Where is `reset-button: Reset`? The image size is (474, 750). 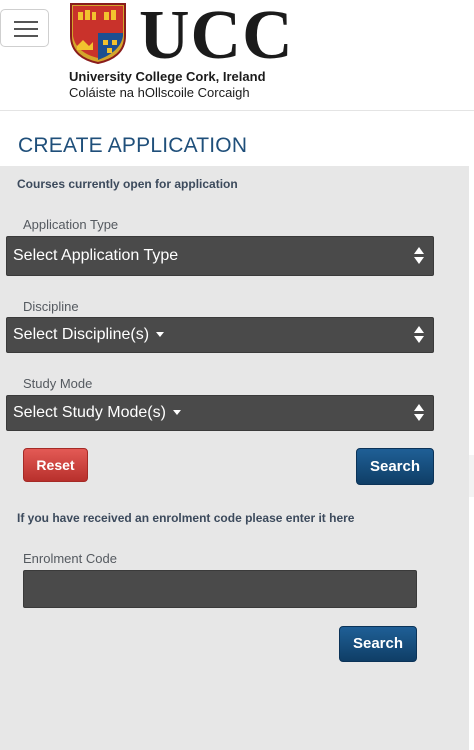 reset-button: Reset is located at coordinates (55, 465).